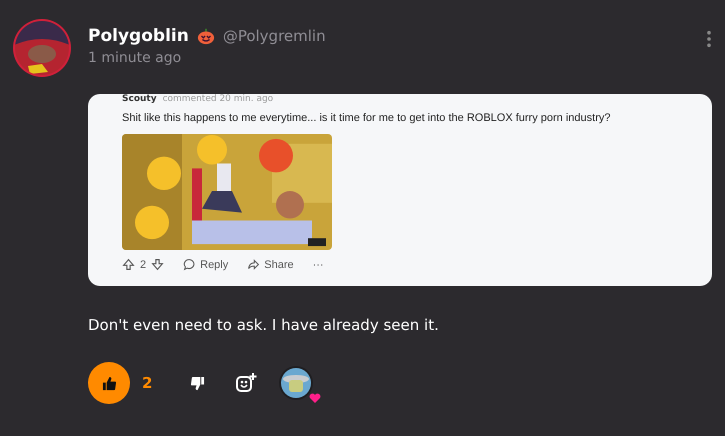 Image resolution: width=725 pixels, height=436 pixels. What do you see at coordinates (253, 264) in the screenshot?
I see `share-arrow-icon` at bounding box center [253, 264].